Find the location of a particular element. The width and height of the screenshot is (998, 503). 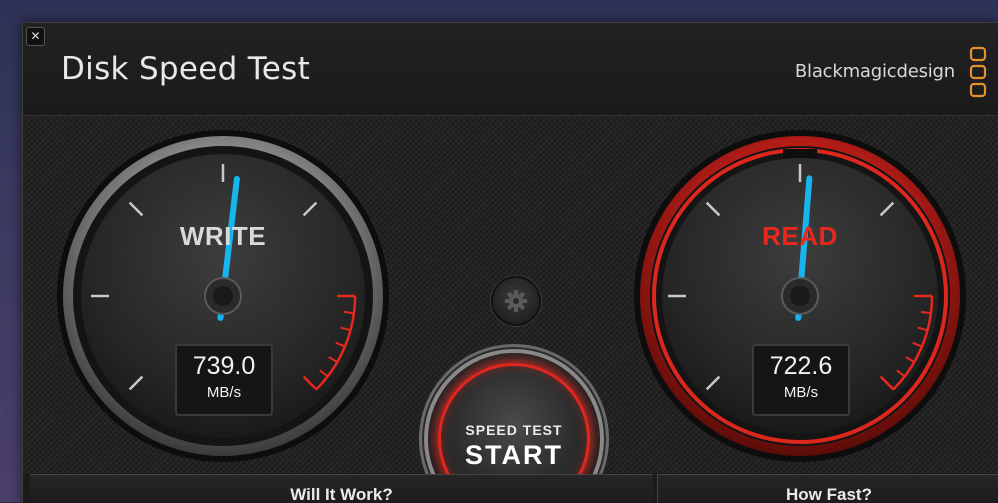

start-button-label: START is located at coordinates (514, 455).